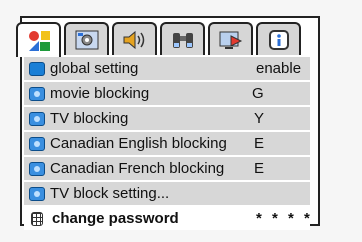 The width and height of the screenshot is (362, 242). I want to click on settings-icon, so click(86, 39).